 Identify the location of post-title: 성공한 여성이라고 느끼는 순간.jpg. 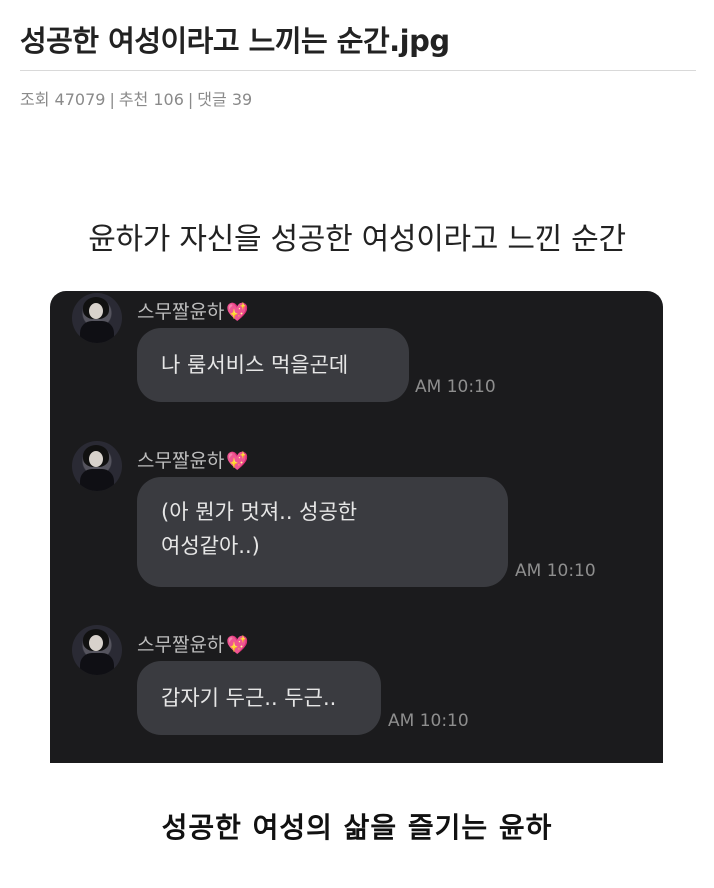
(235, 41).